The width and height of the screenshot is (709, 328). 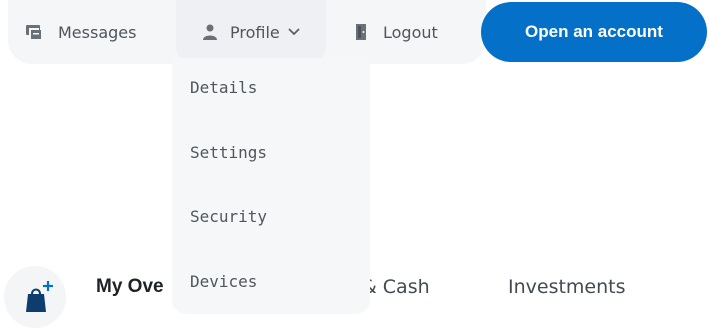 I want to click on nav-profile: Profile, so click(x=251, y=32).